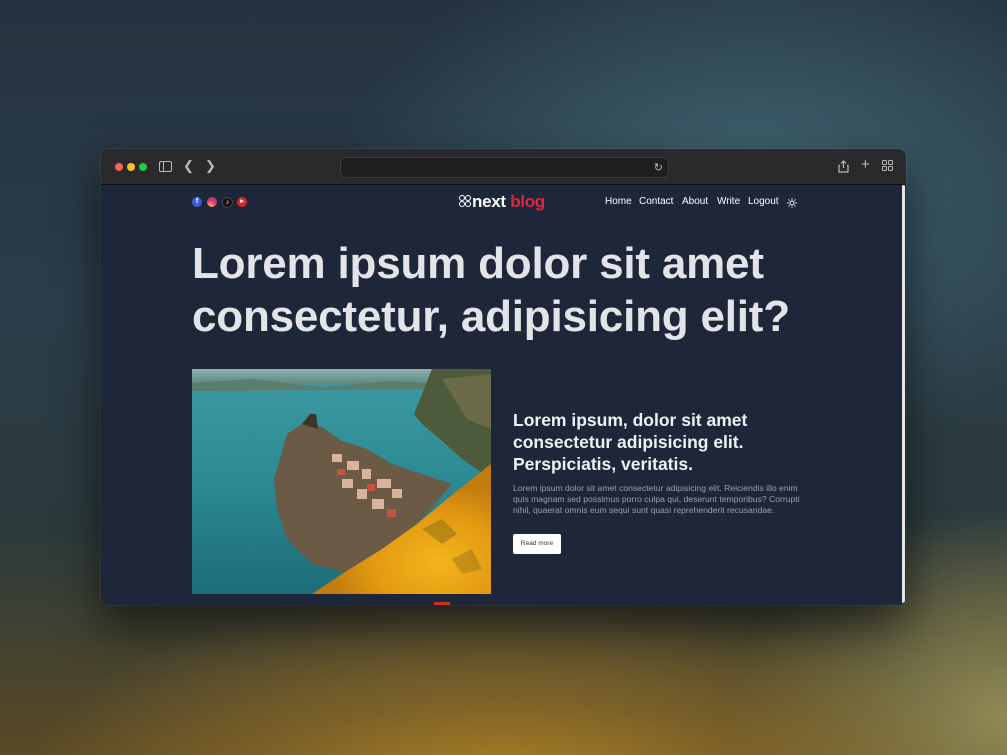  I want to click on nav-logout: Logout, so click(763, 201).